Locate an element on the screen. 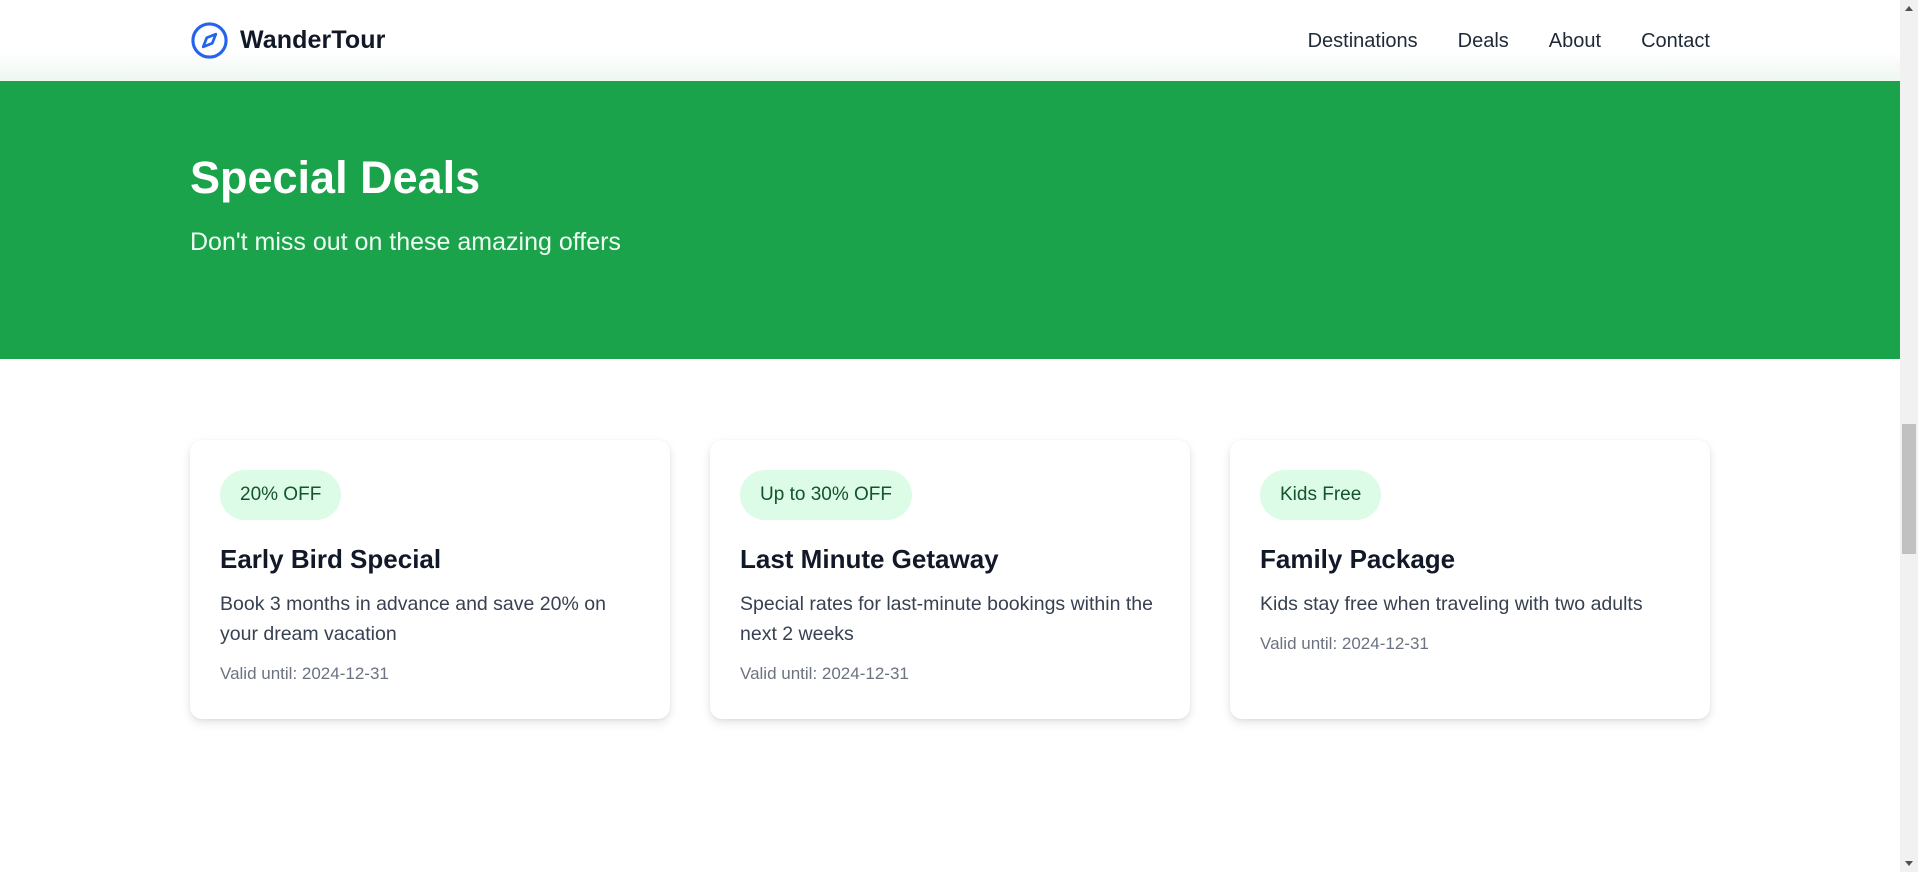 This screenshot has width=1918, height=872. scroll-up-arrow-icon is located at coordinates (1909, 8).